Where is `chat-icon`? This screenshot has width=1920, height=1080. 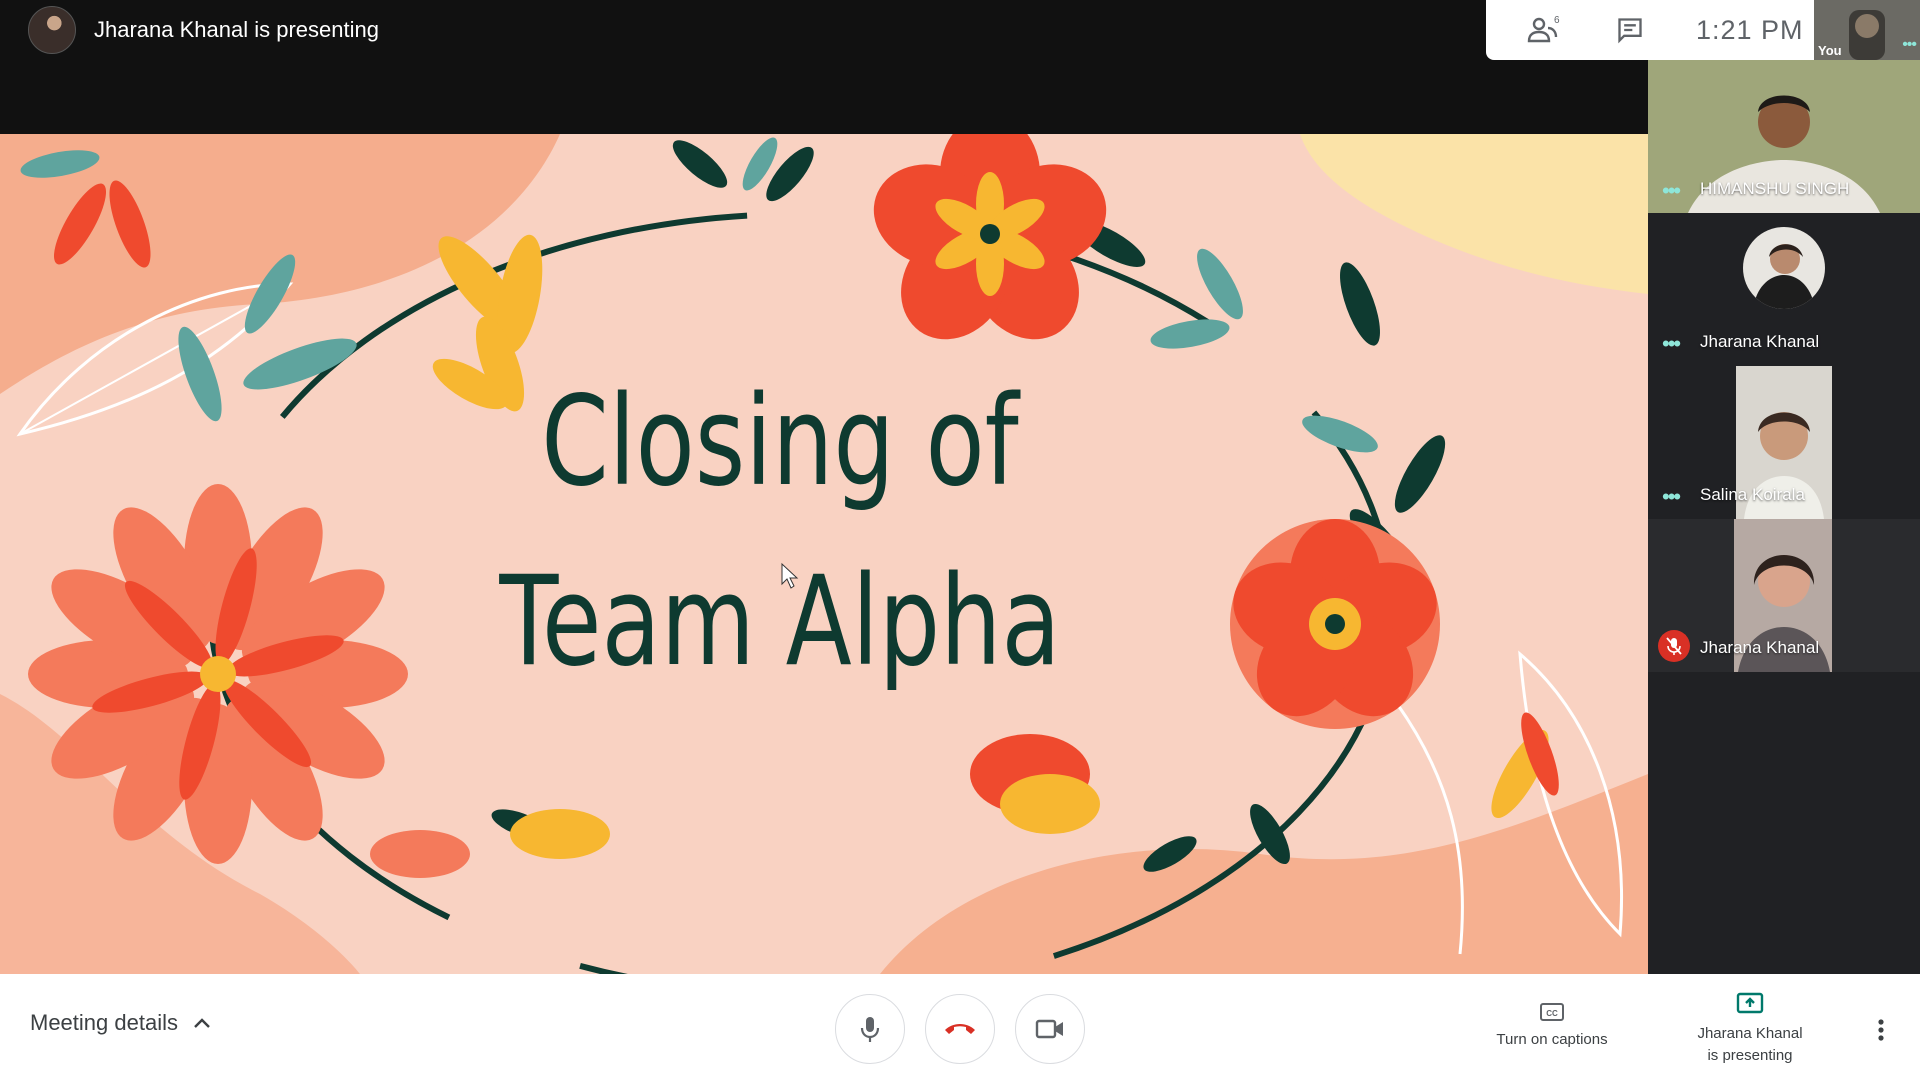 chat-icon is located at coordinates (1630, 31).